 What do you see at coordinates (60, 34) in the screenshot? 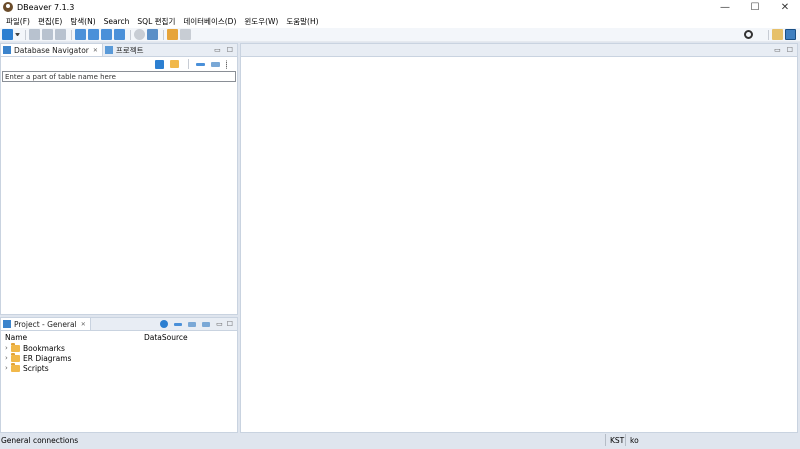
I see `invalidate-icon` at bounding box center [60, 34].